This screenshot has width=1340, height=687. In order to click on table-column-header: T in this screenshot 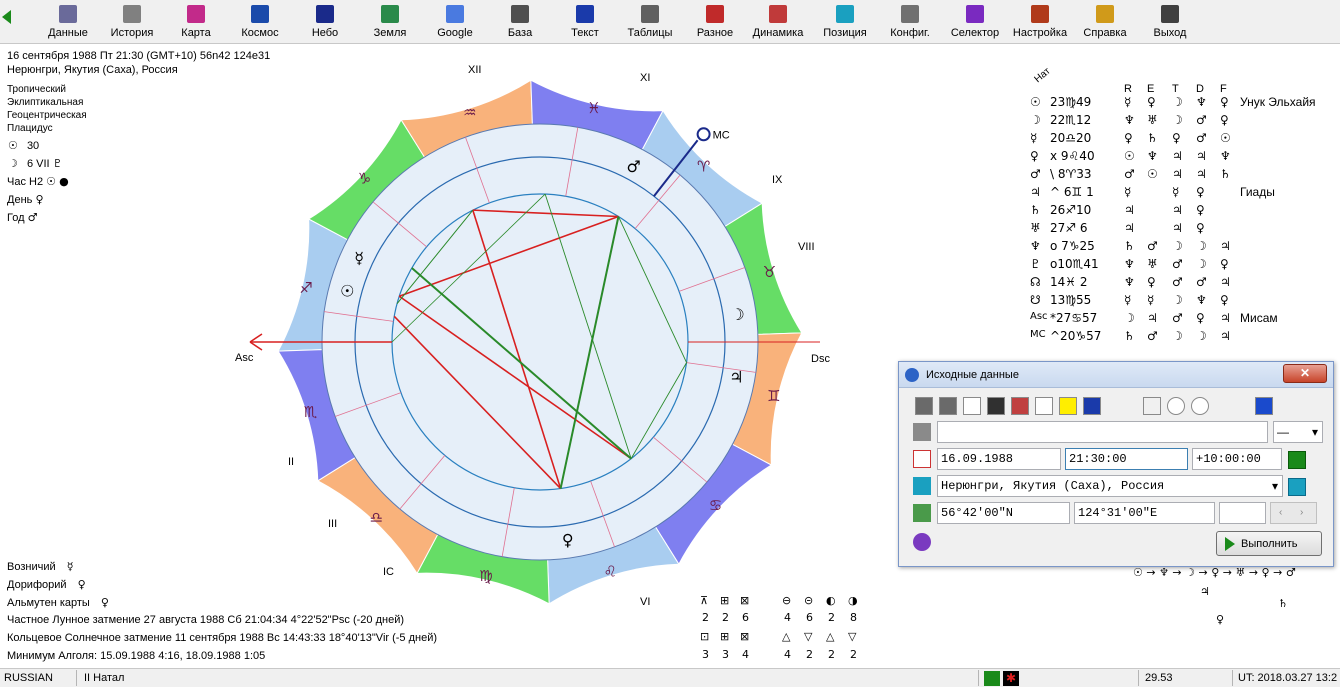, I will do `click(1175, 89)`.